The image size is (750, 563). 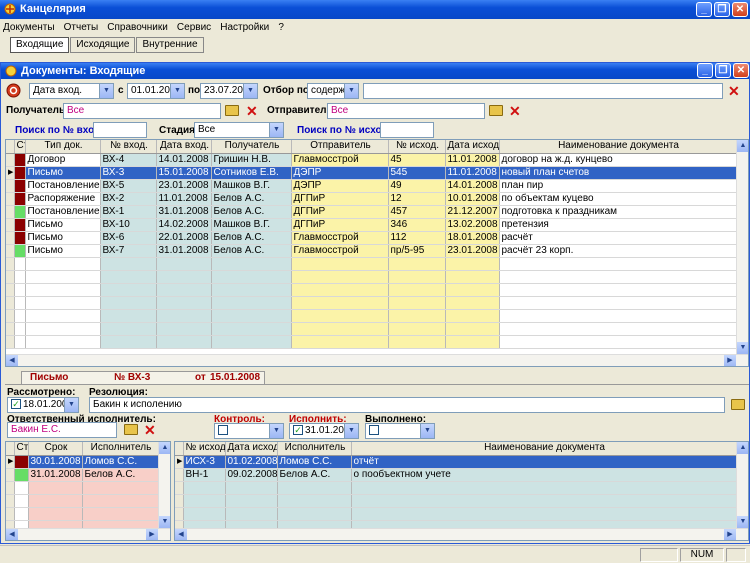 What do you see at coordinates (417, 199) in the screenshot?
I see `out-no-cell: 12` at bounding box center [417, 199].